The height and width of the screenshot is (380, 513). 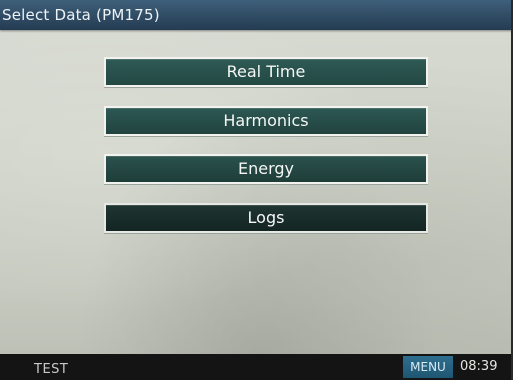 What do you see at coordinates (266, 121) in the screenshot?
I see `harmonics-button: Harmonics` at bounding box center [266, 121].